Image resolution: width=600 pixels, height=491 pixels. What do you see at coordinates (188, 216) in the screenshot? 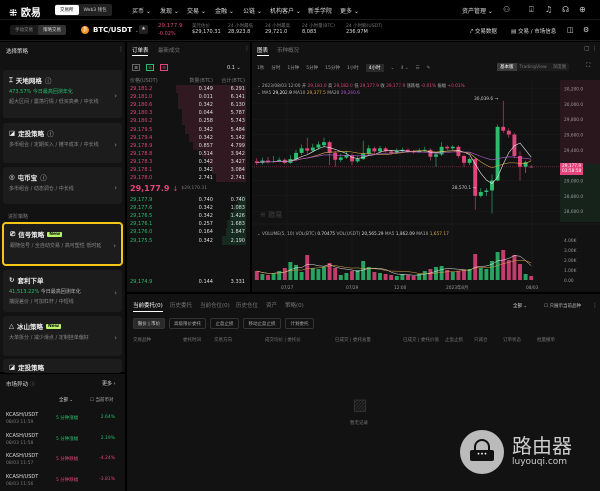
I see `orderbook-row: 29,176.5 0.342 1.426` at bounding box center [188, 216].